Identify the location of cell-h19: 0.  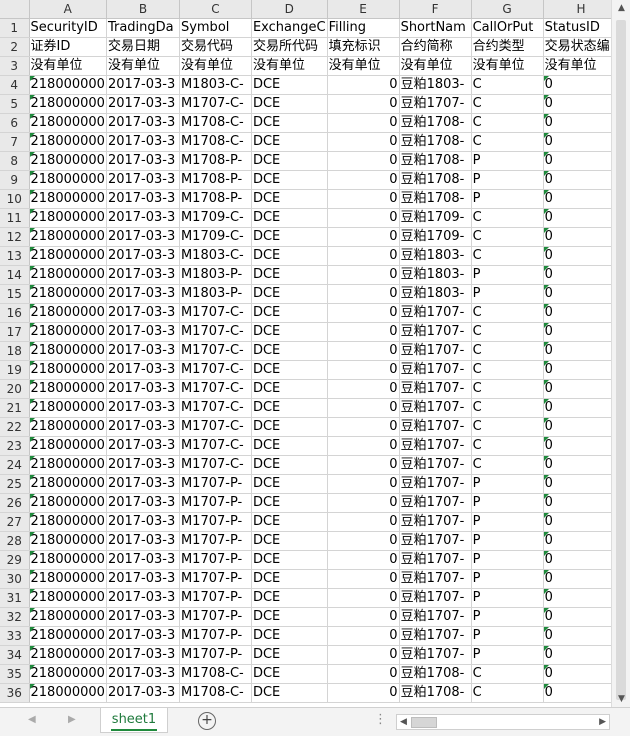
(581, 370).